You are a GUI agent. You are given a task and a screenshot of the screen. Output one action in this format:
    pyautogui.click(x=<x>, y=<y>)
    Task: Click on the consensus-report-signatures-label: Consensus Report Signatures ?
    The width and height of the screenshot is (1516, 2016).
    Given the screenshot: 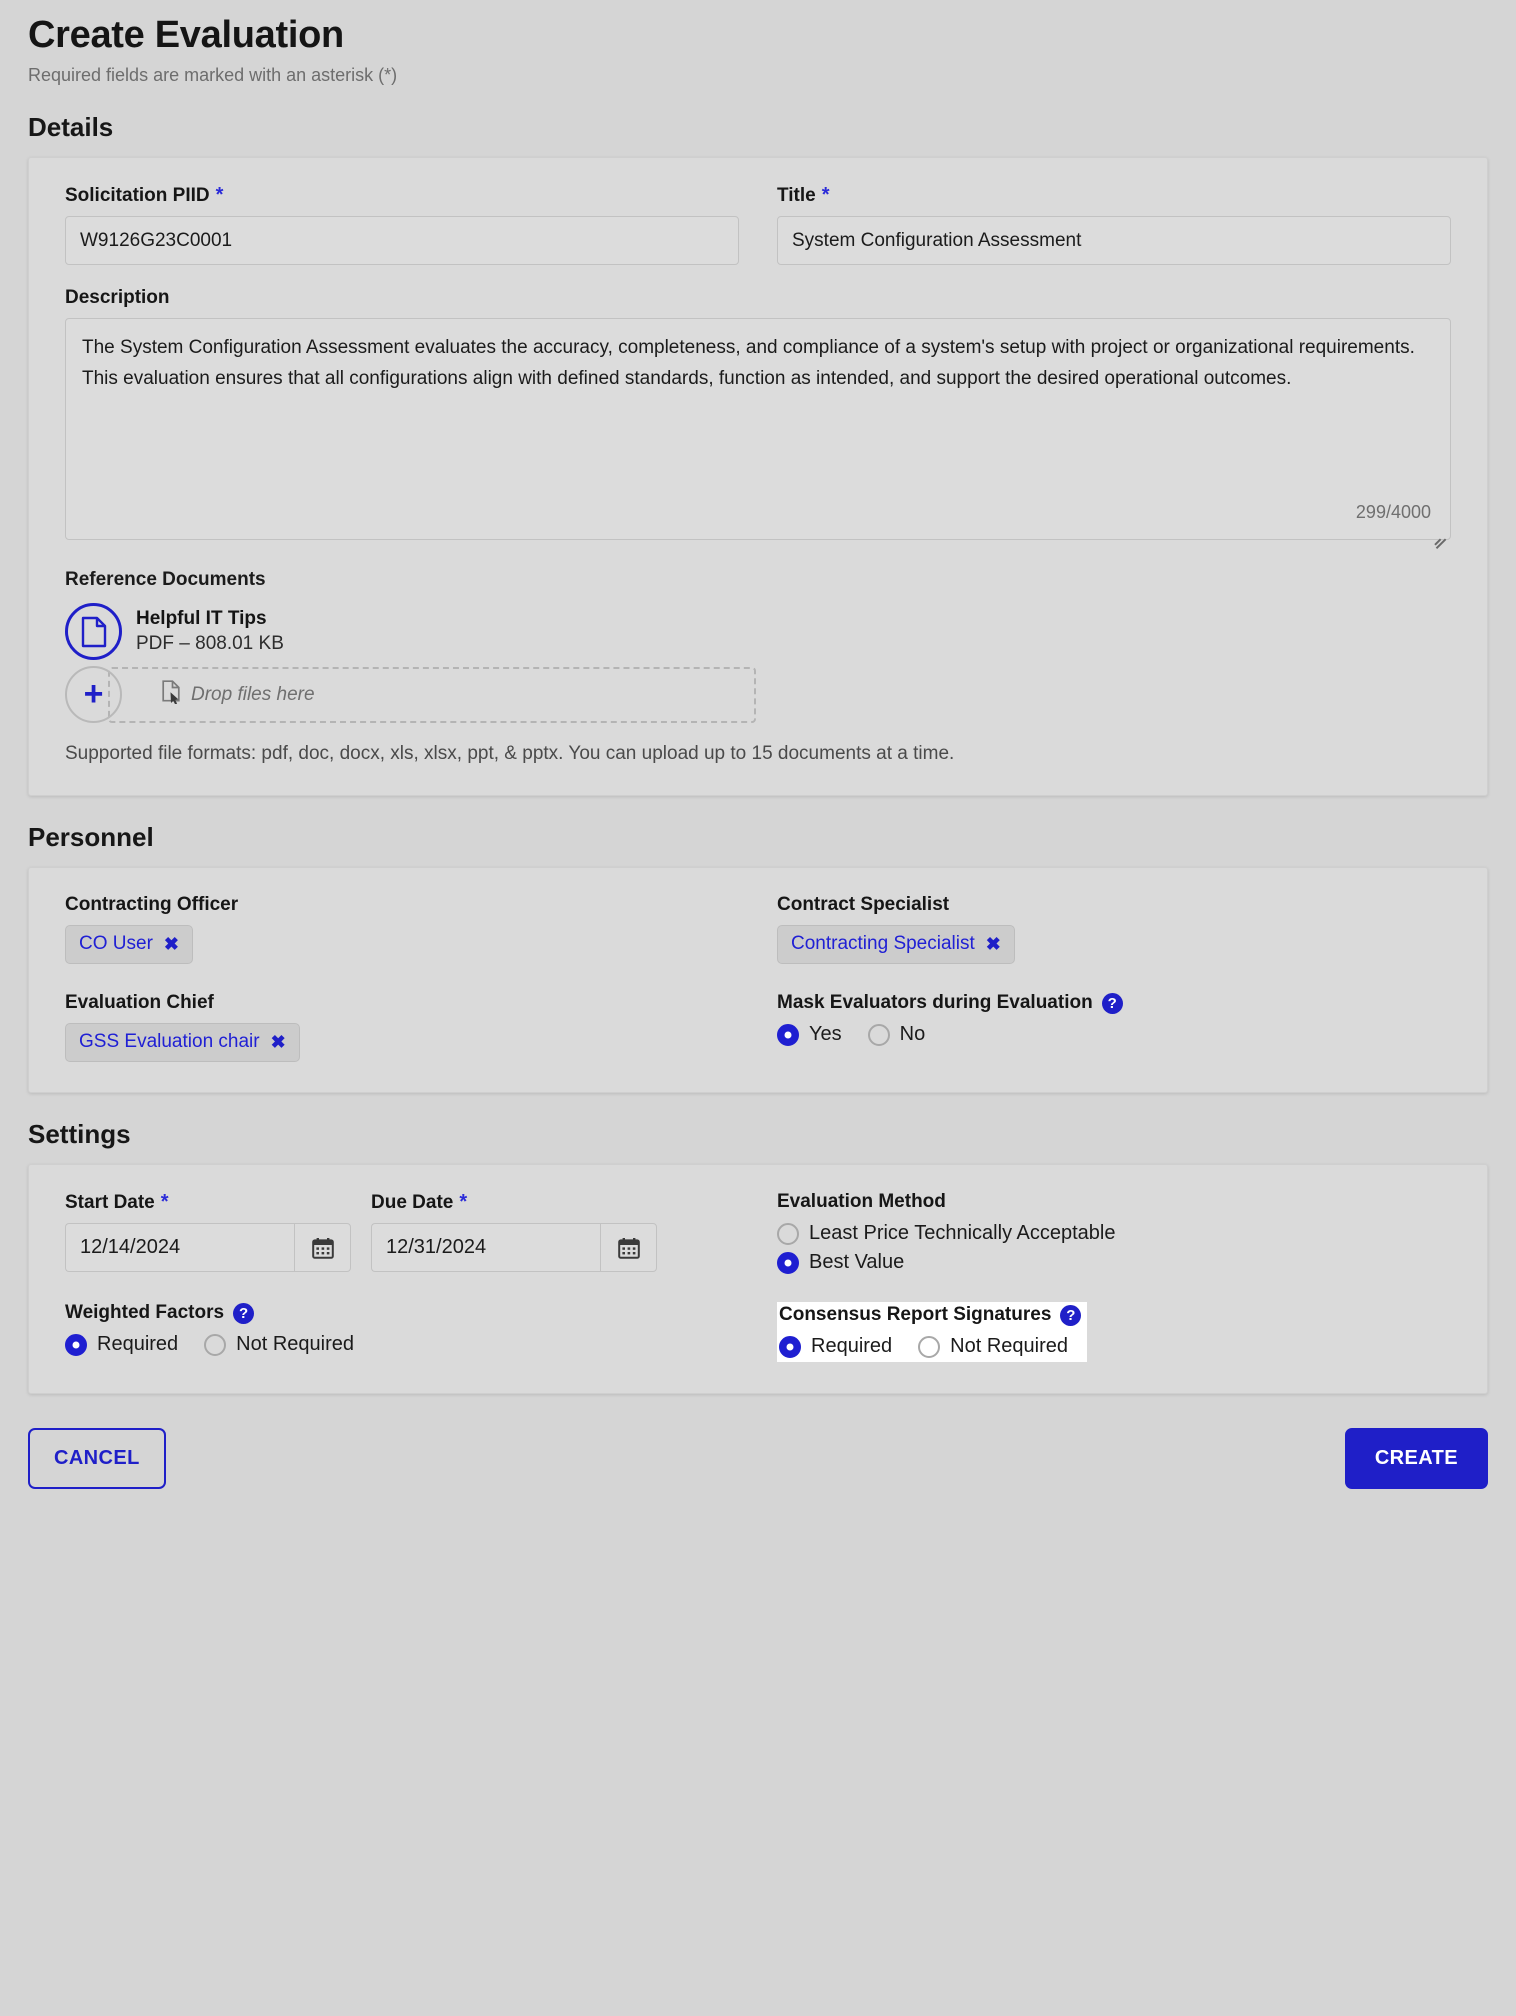 What is the action you would take?
    pyautogui.click(x=930, y=1315)
    